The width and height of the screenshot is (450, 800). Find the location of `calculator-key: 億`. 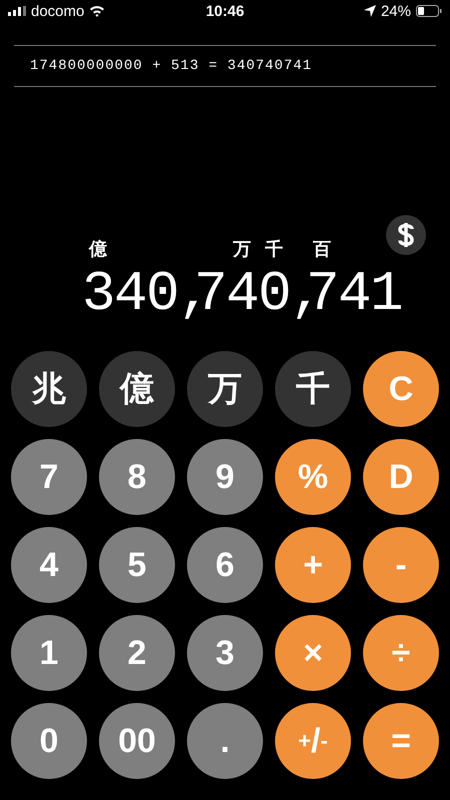

calculator-key: 億 is located at coordinates (137, 389).